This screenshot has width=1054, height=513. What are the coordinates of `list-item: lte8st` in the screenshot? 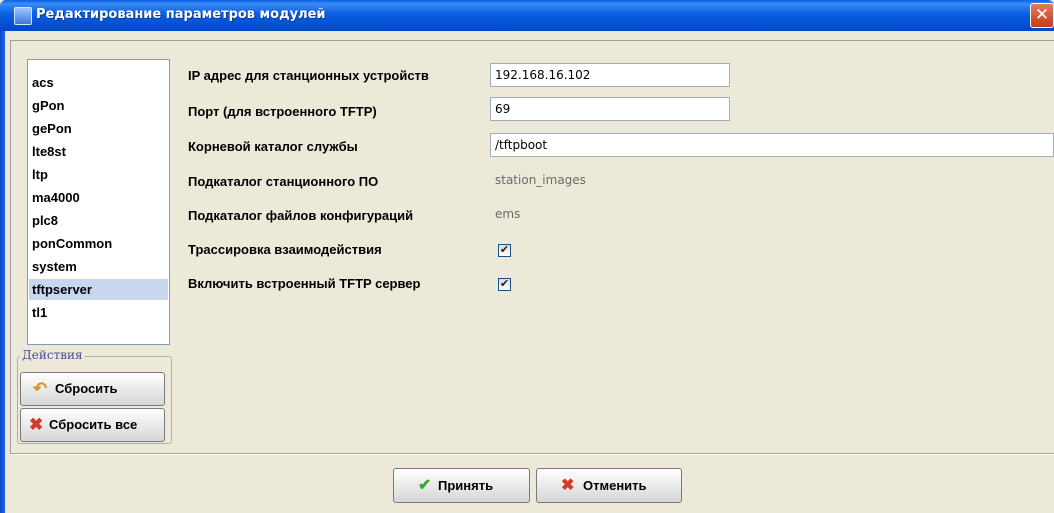 It's located at (98, 151).